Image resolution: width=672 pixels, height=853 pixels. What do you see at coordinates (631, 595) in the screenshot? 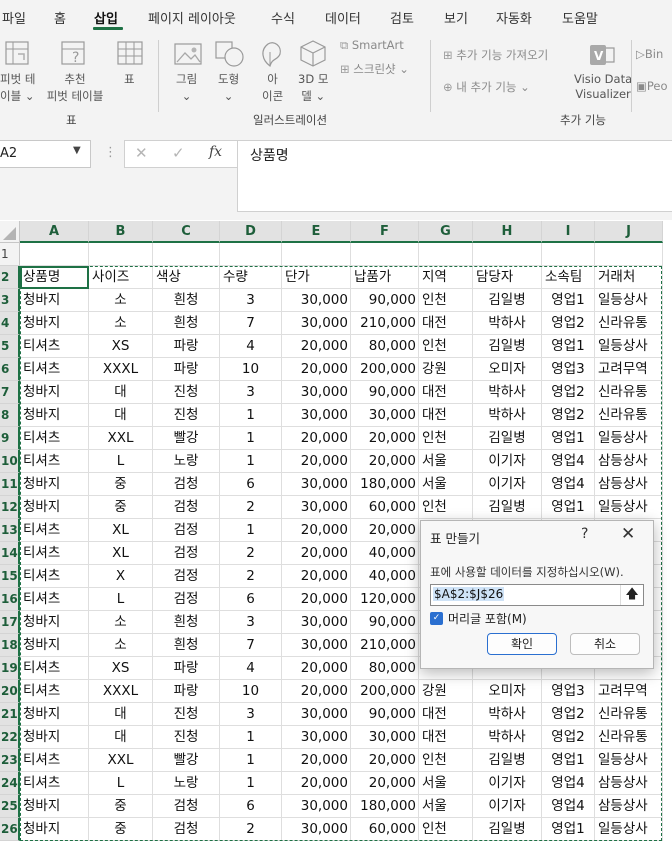
I see `collapse-dialog-icon: 🡅` at bounding box center [631, 595].